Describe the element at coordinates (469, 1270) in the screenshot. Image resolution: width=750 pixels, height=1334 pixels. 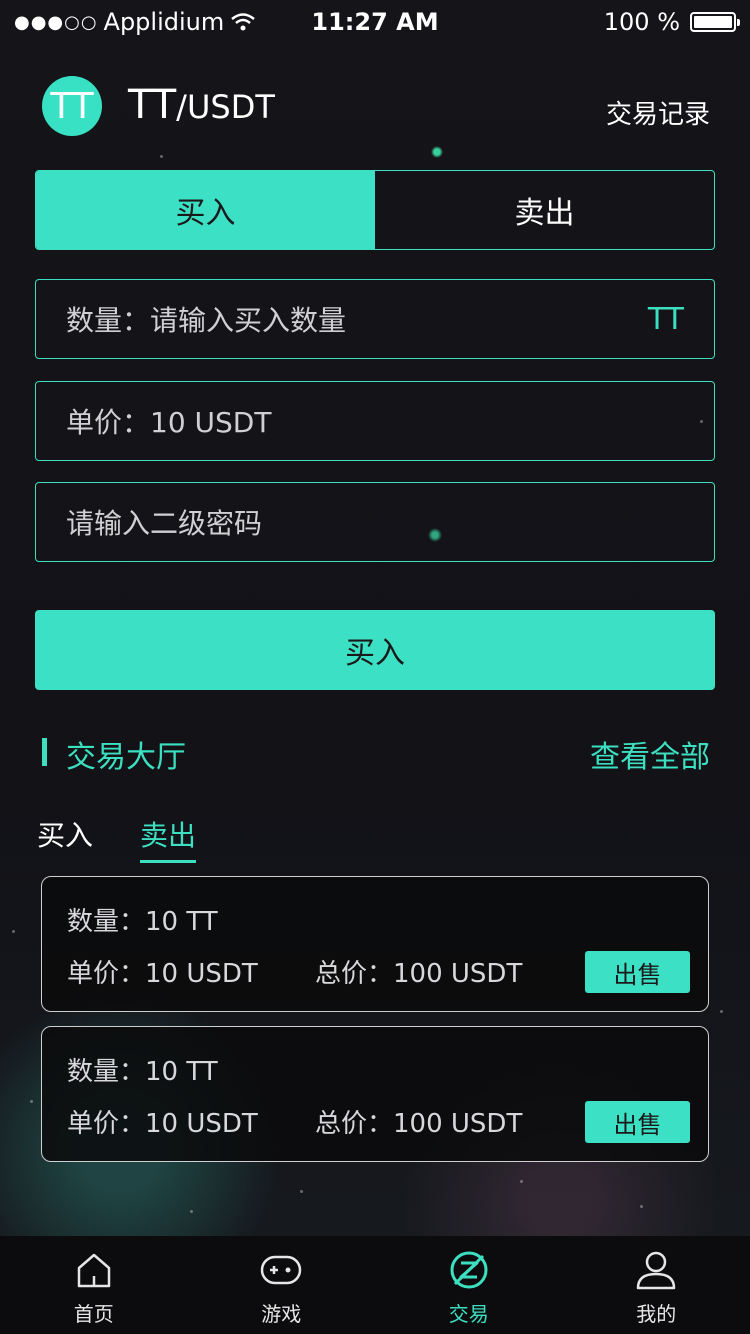
I see `trade-icon` at that location.